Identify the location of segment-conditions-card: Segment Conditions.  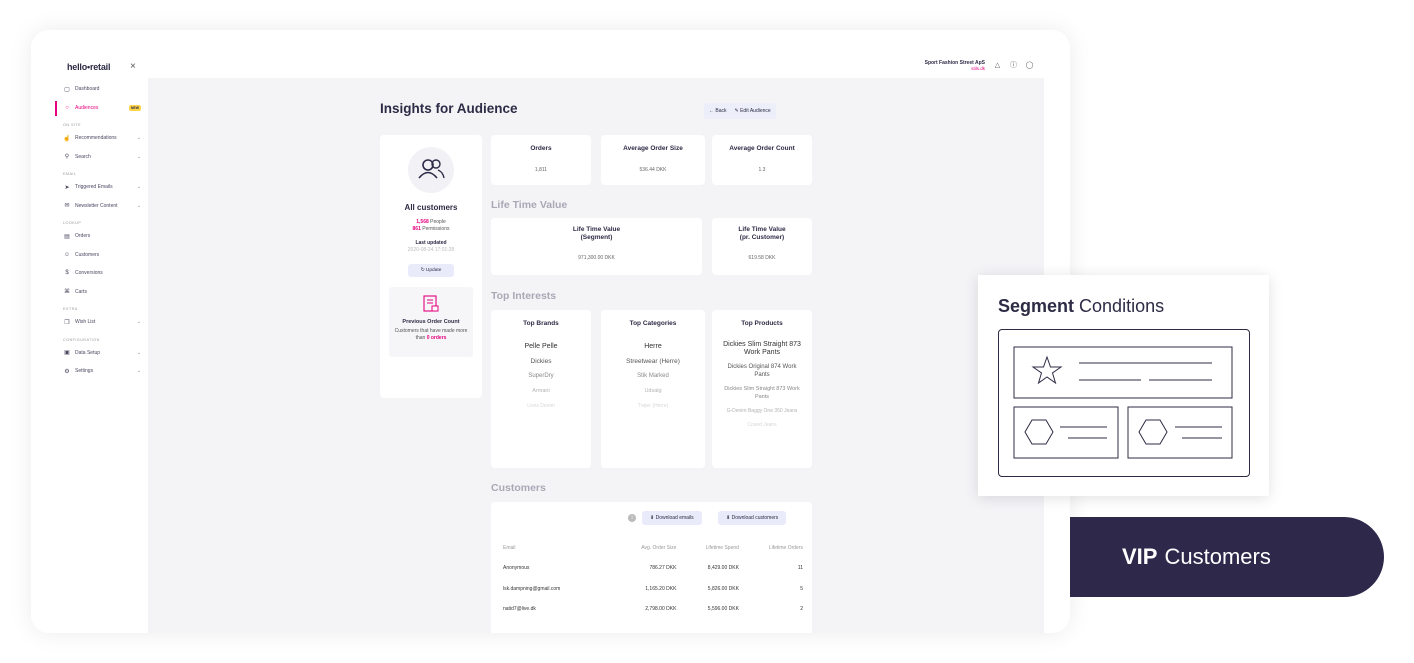
(1123, 385).